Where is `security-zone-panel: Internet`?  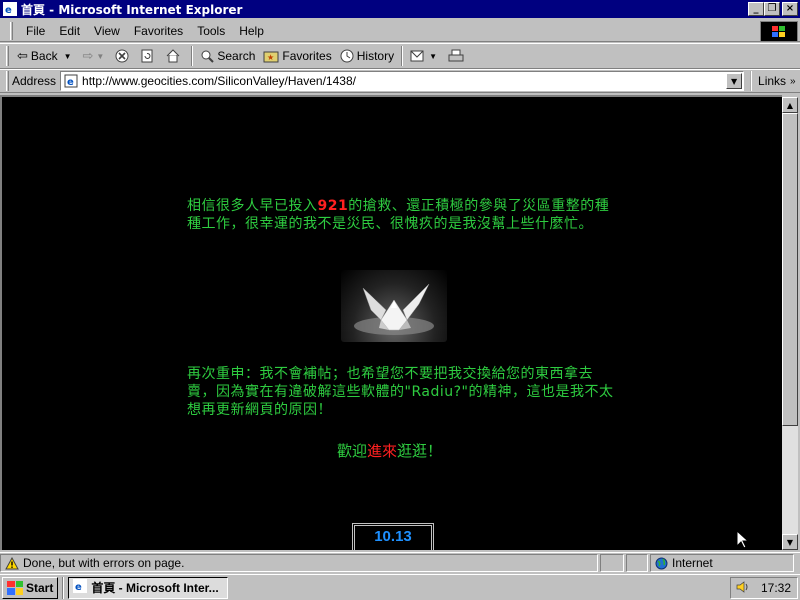
security-zone-panel: Internet is located at coordinates (722, 563).